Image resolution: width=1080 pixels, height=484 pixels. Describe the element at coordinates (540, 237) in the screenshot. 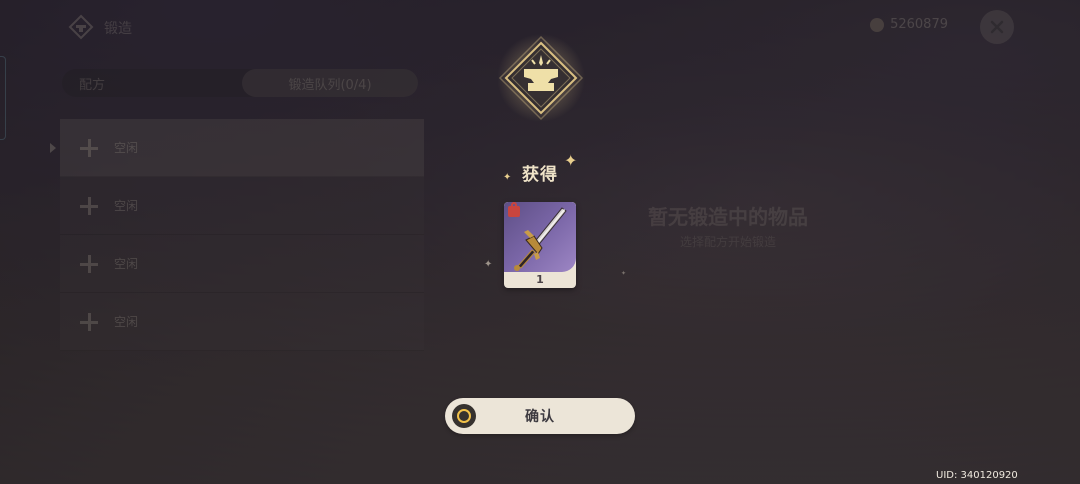

I see `item-art` at that location.